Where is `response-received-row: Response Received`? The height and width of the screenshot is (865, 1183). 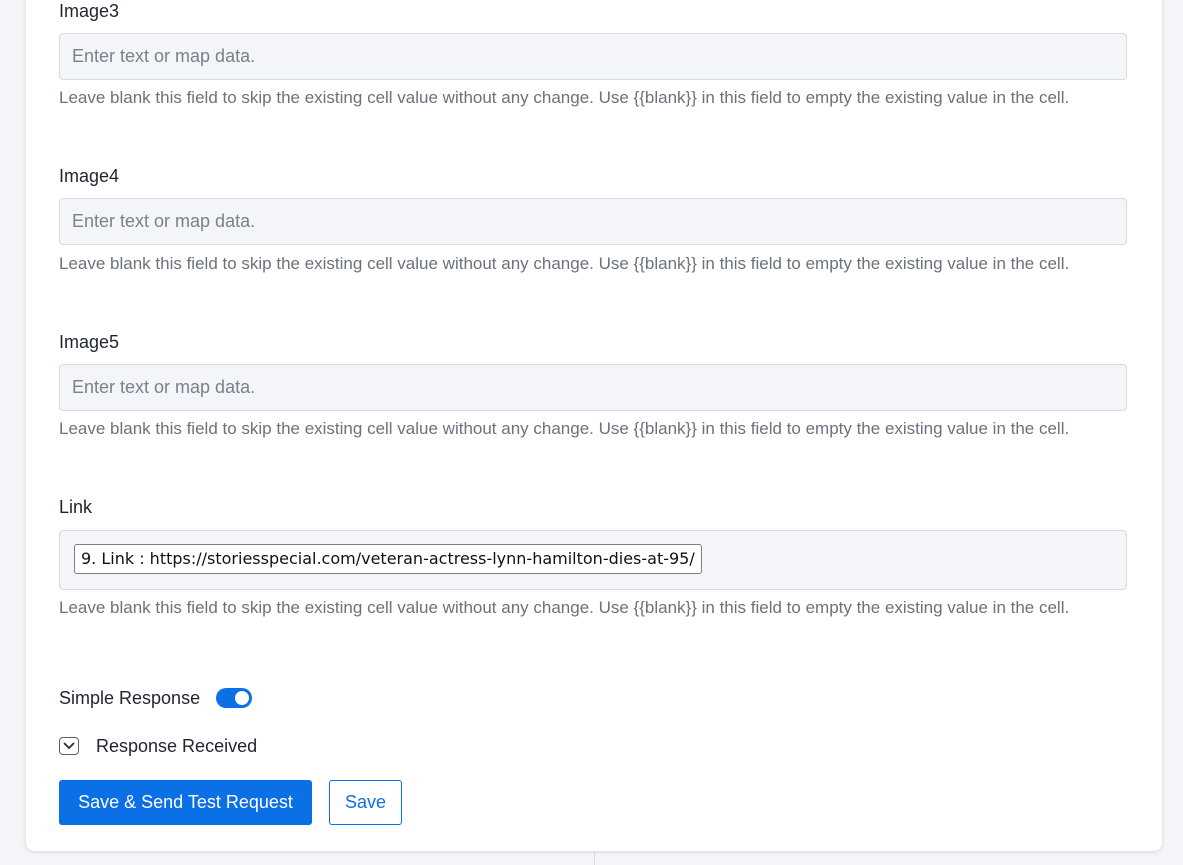 response-received-row: Response Received is located at coordinates (158, 746).